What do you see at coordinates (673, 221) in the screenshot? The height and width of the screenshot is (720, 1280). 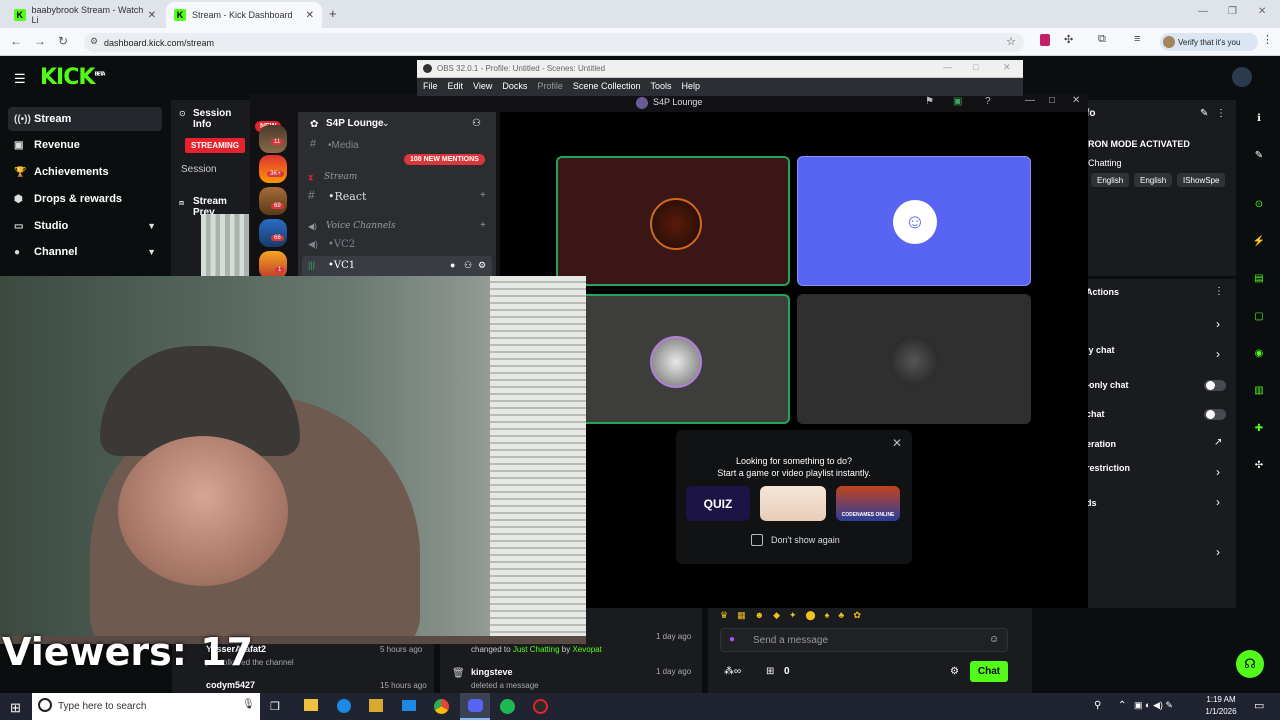 I see `participant-tile-speaking` at bounding box center [673, 221].